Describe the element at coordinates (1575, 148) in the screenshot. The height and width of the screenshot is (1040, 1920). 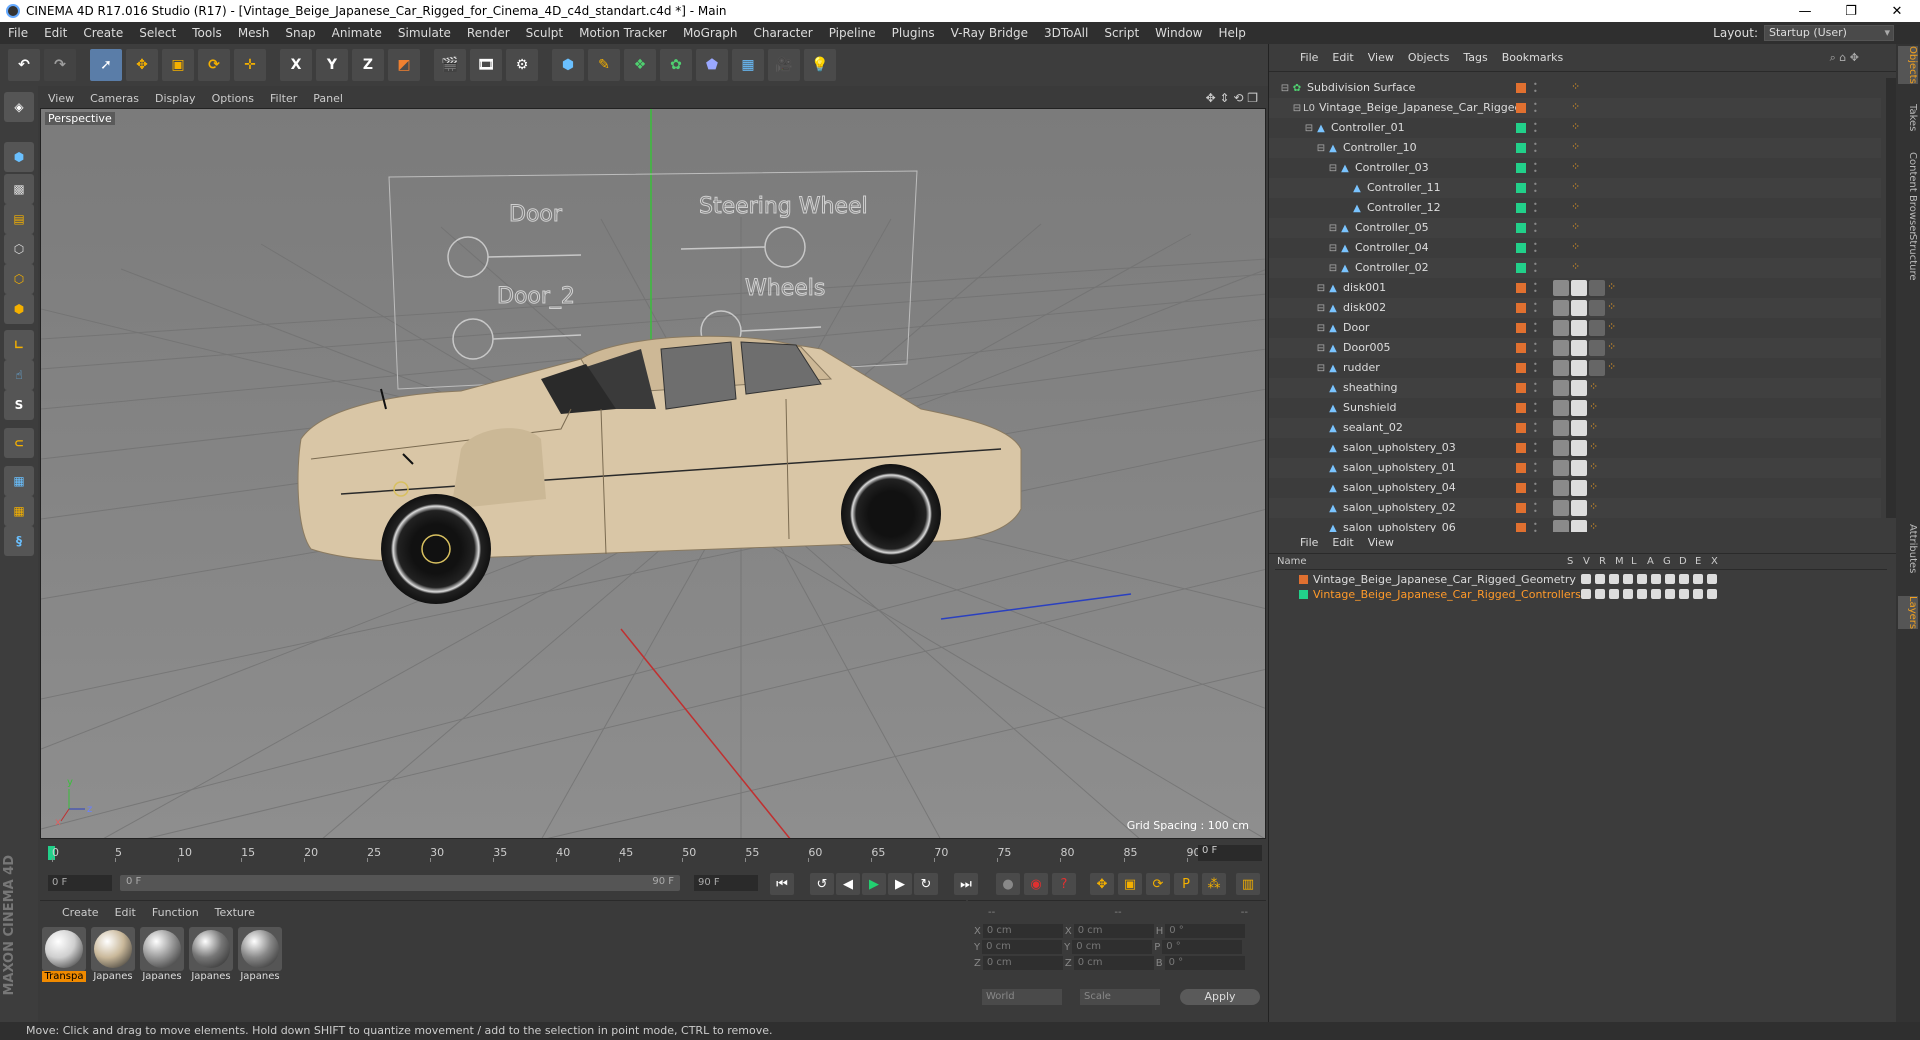
I see `object-row: ⊟ ▲ Controller_10 • • ⁘` at that location.